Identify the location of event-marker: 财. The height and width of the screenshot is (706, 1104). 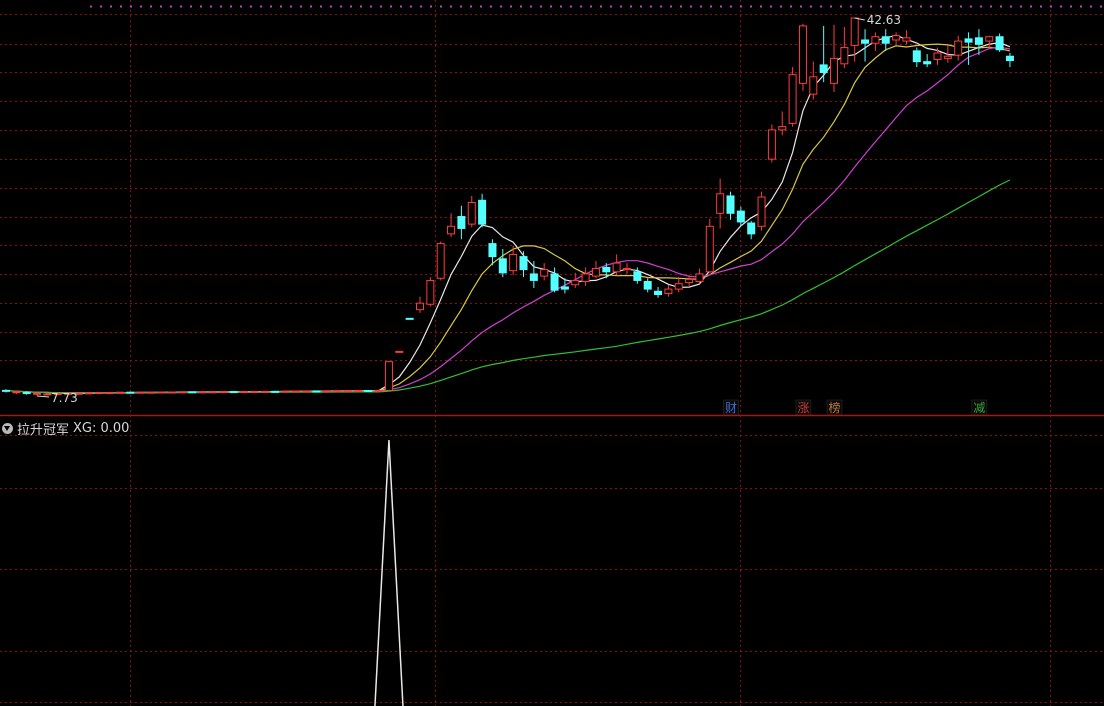
(731, 407).